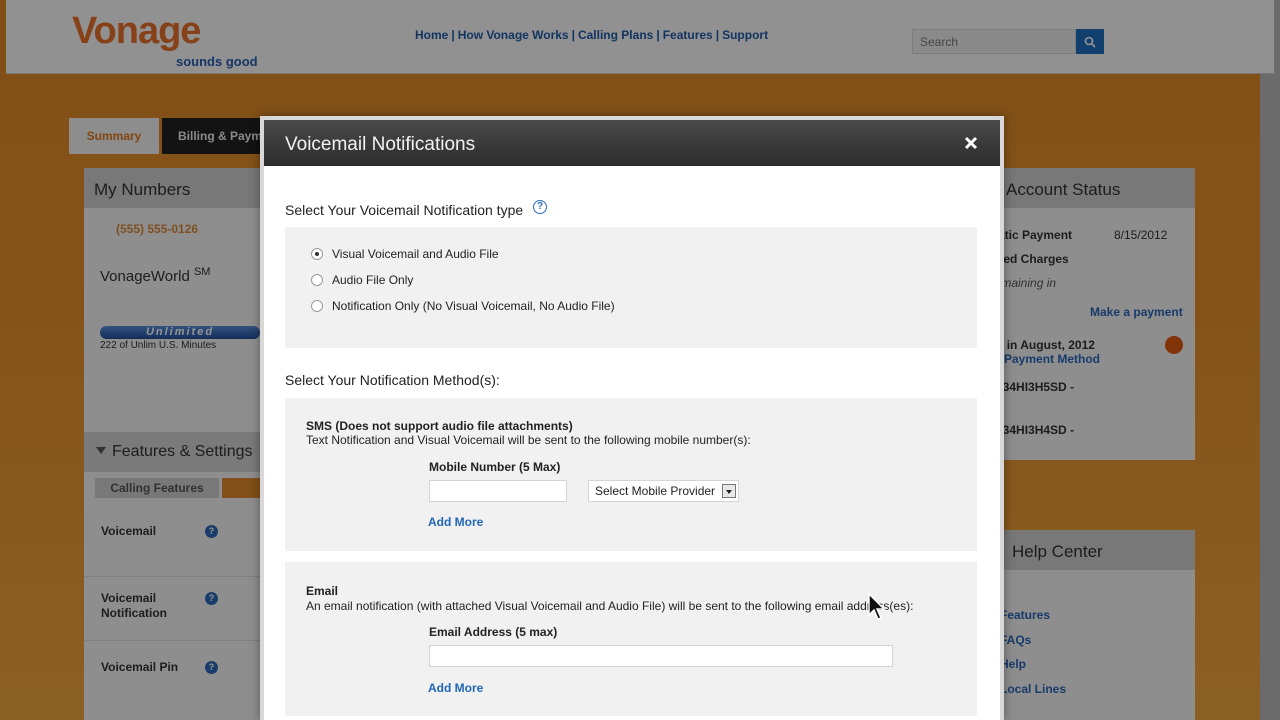 The image size is (1280, 720). I want to click on mobile-provider-select: Select Mobile Provider, so click(663, 491).